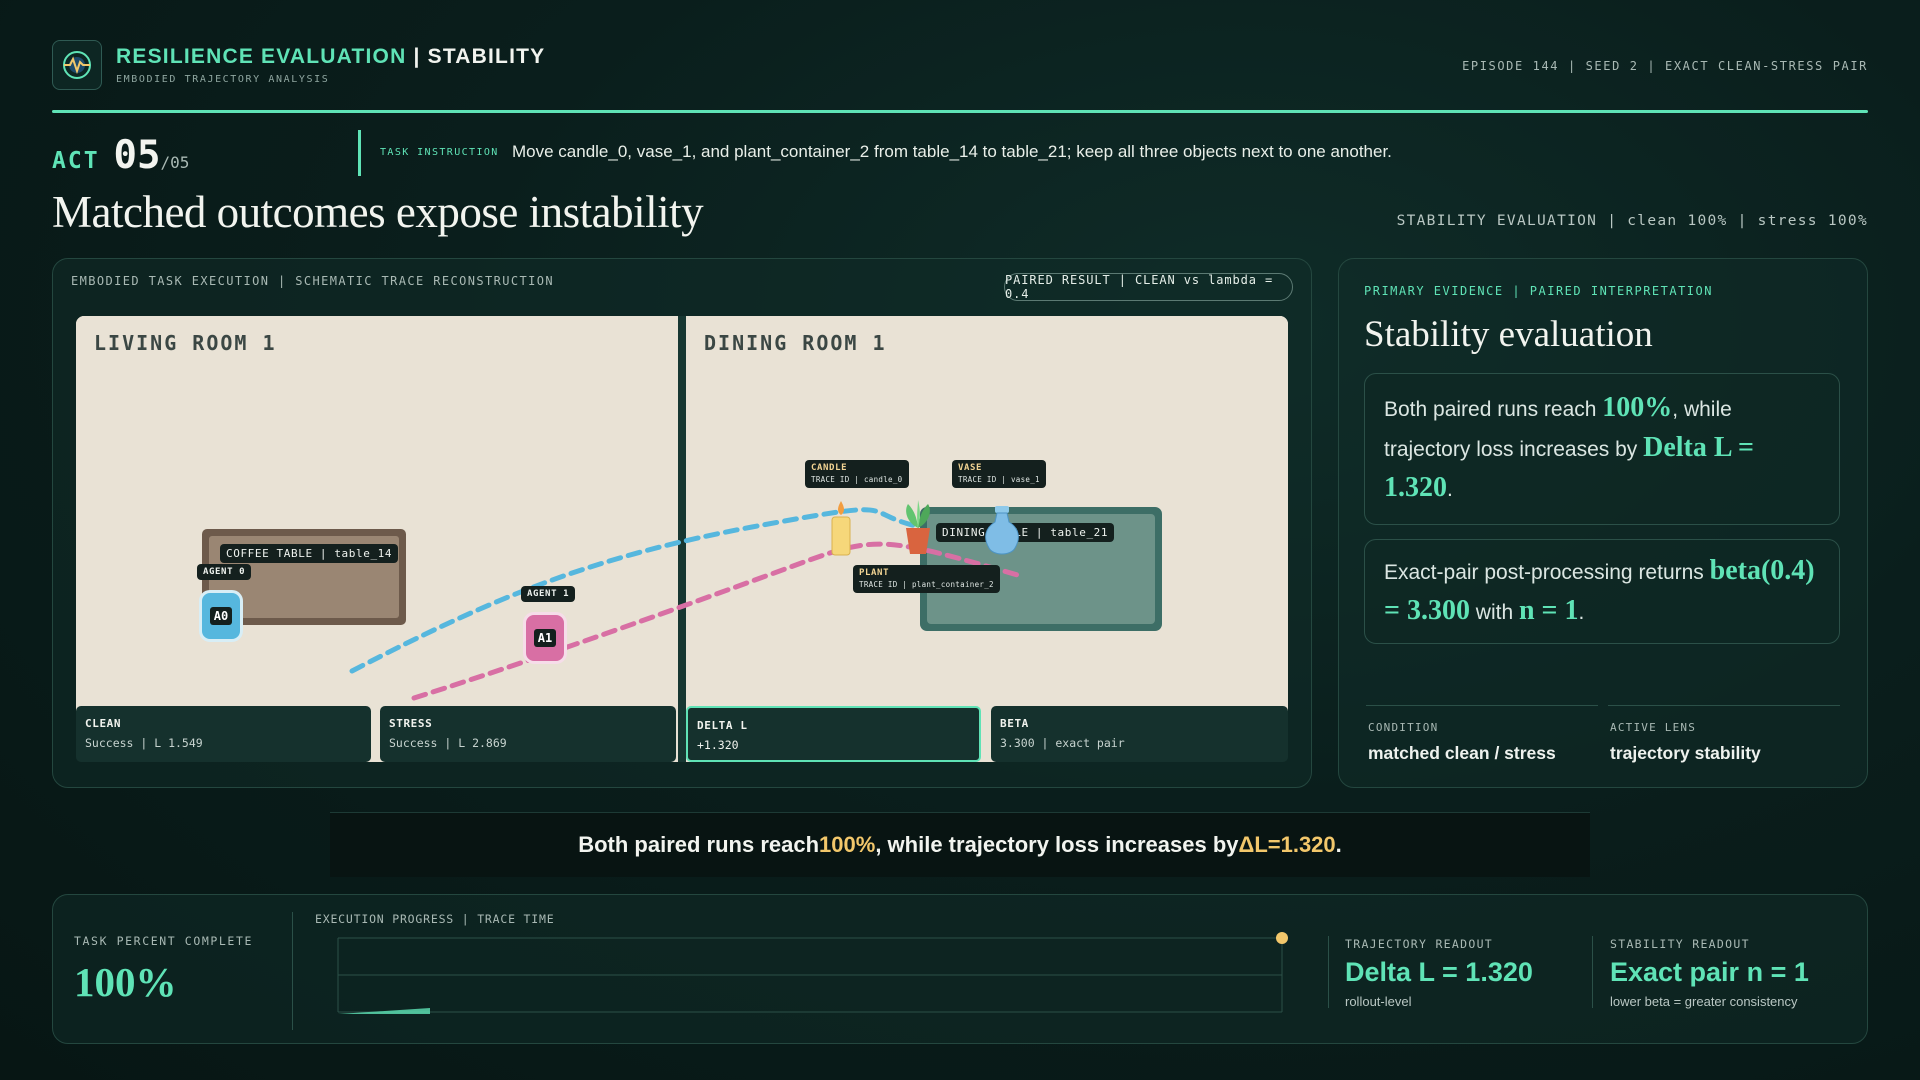 Image resolution: width=1920 pixels, height=1080 pixels. Describe the element at coordinates (223, 734) in the screenshot. I see `clean-stat: CLEAN Success | L 1.549` at that location.